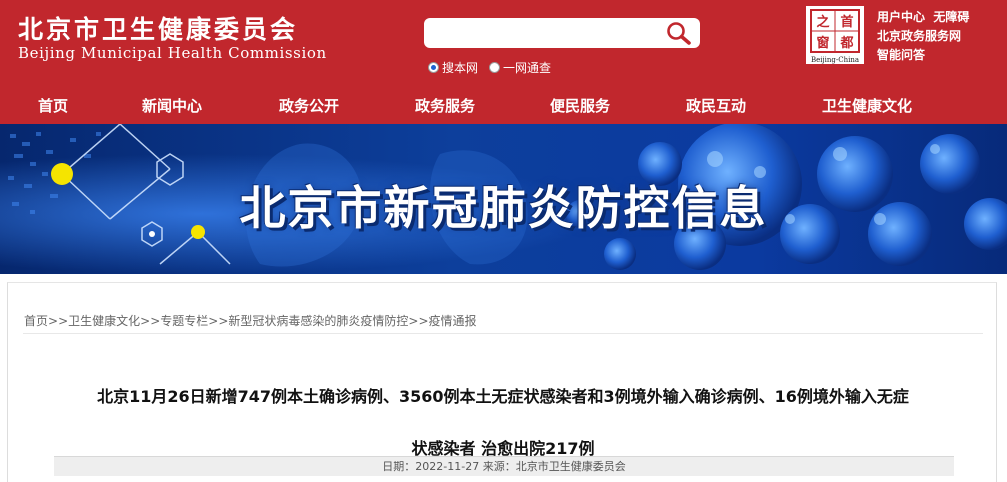 Image resolution: width=1007 pixels, height=482 pixels. What do you see at coordinates (503, 208) in the screenshot?
I see `banner-title: 北京市新冠肺炎防控信息` at bounding box center [503, 208].